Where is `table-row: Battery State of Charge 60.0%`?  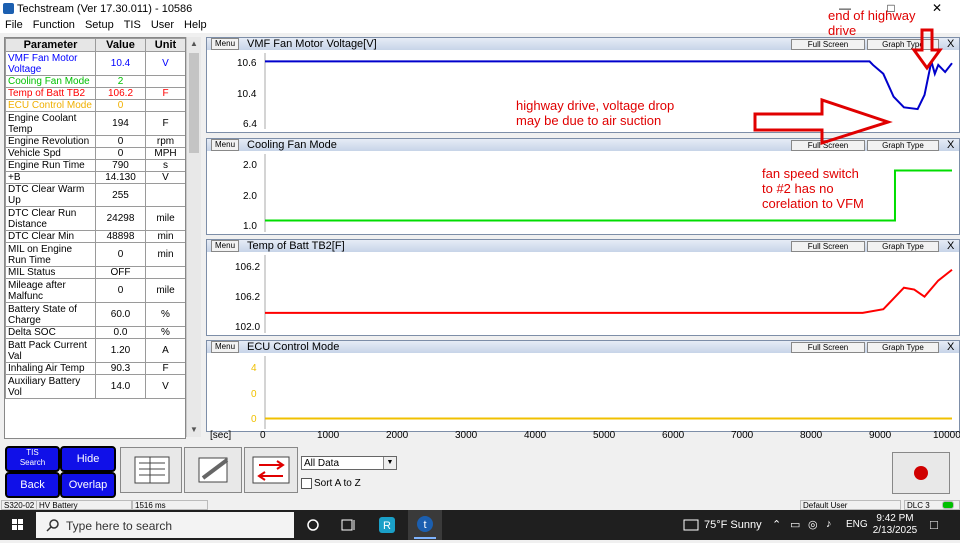
table-row: Battery State of Charge 60.0% is located at coordinates (95, 314).